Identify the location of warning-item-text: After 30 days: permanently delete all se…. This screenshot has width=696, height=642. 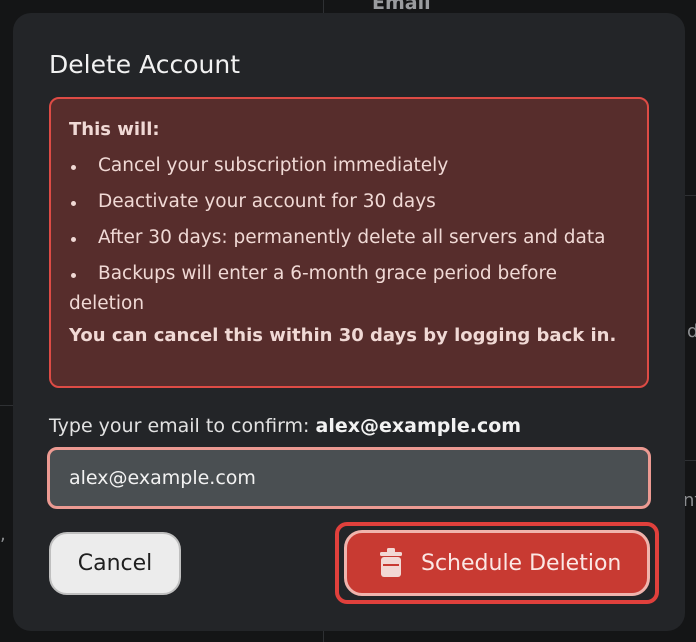
(352, 237).